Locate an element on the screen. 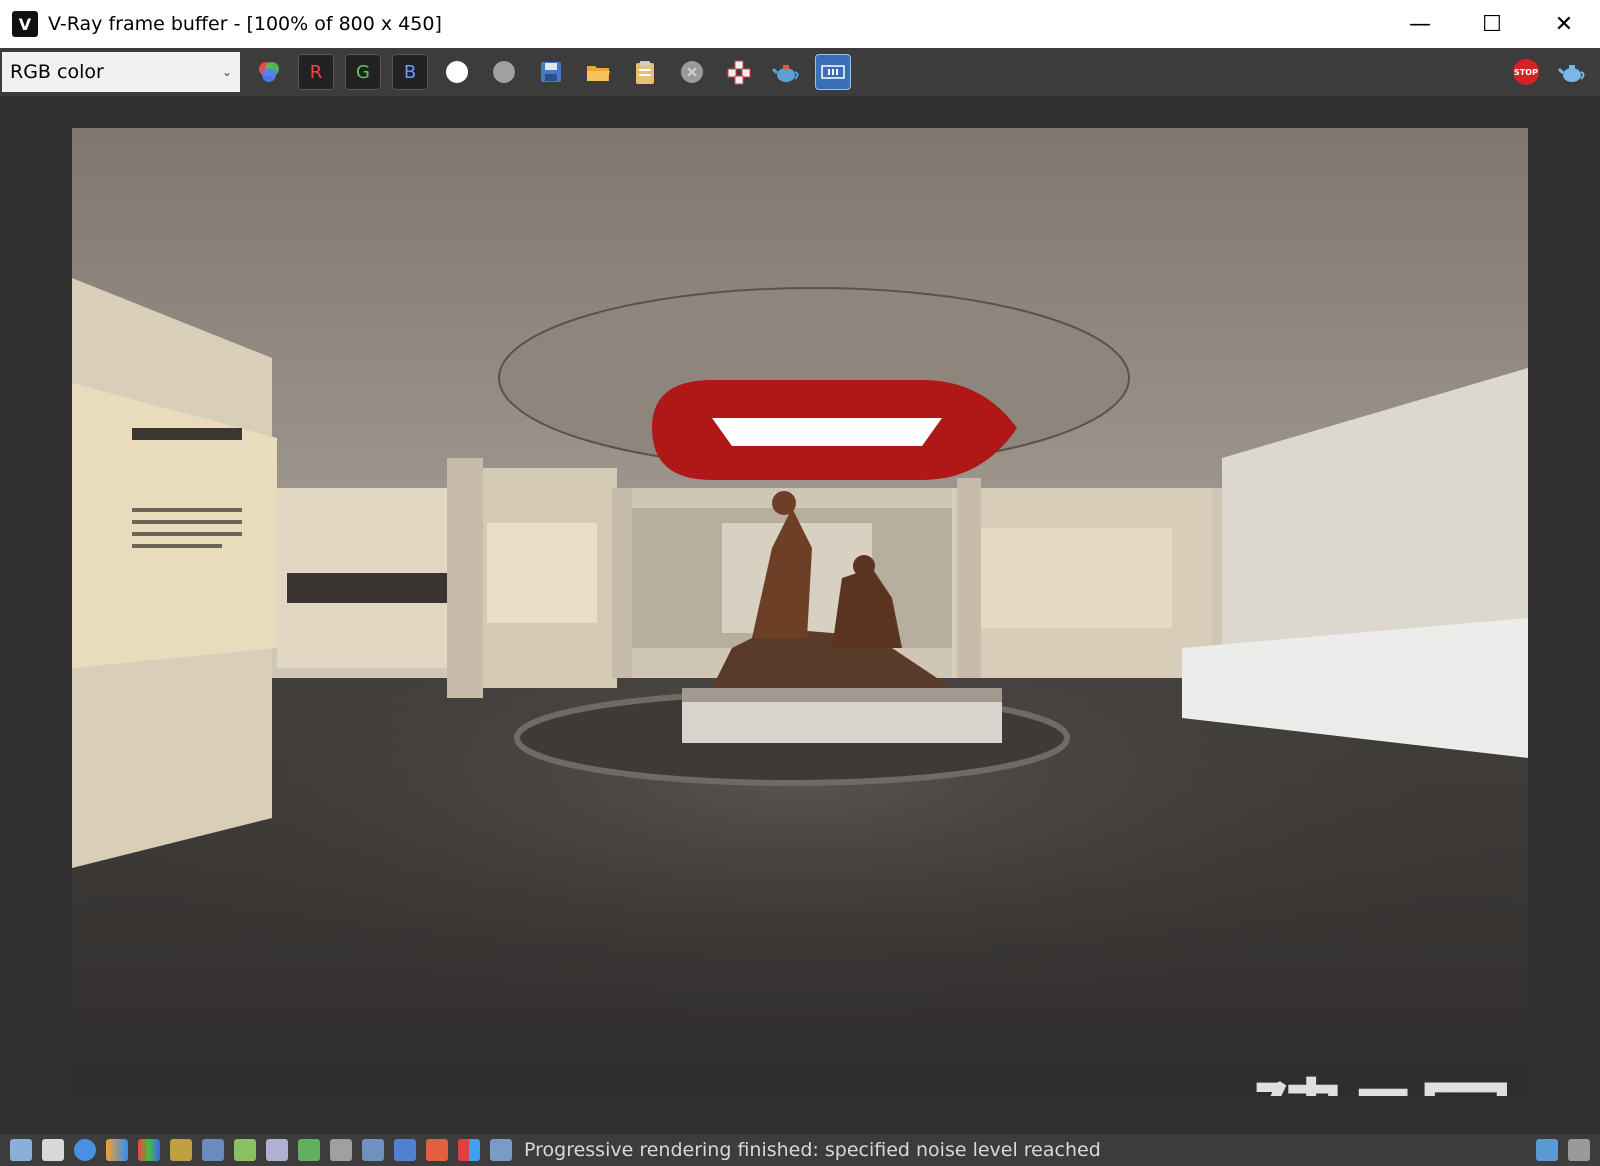  render-button is located at coordinates (1572, 72).